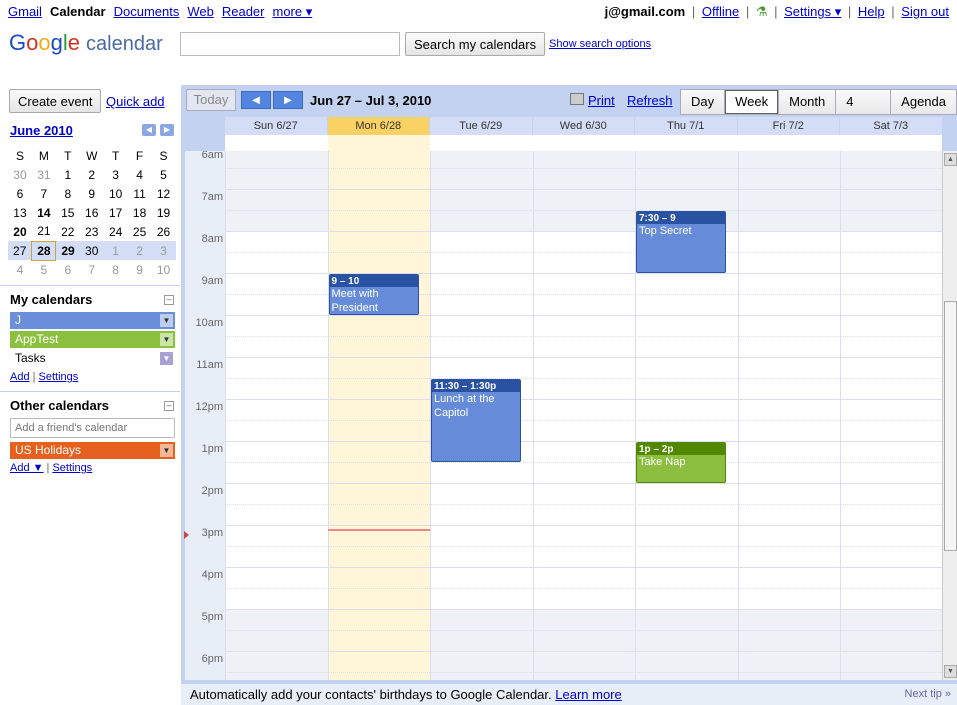  I want to click on search-calendars-button: Search my calendars, so click(475, 44).